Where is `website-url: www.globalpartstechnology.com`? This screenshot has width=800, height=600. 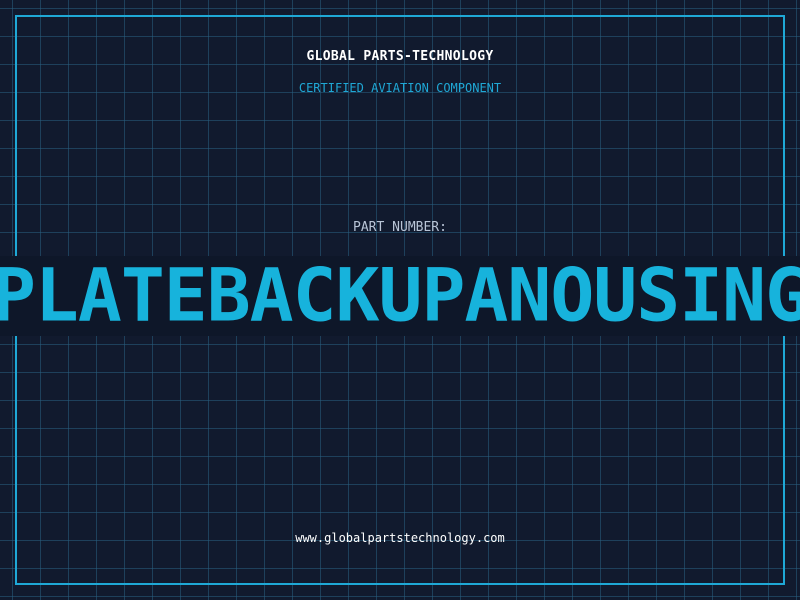 website-url: www.globalpartstechnology.com is located at coordinates (400, 538).